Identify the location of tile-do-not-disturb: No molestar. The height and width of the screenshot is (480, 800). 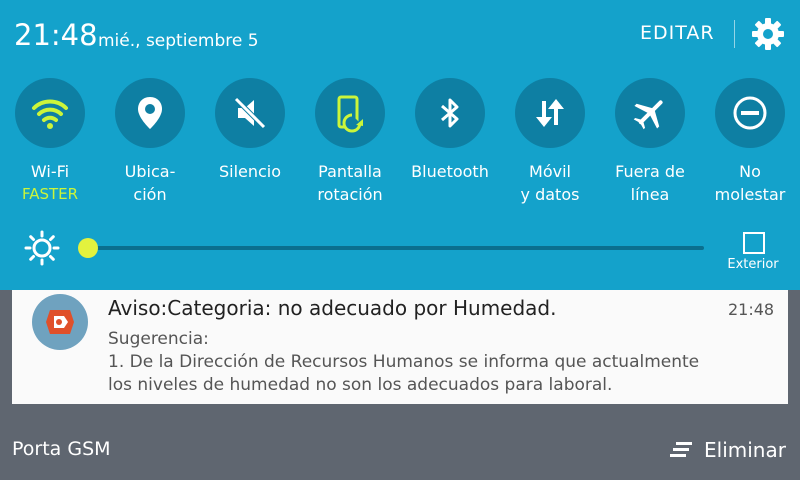
(750, 146).